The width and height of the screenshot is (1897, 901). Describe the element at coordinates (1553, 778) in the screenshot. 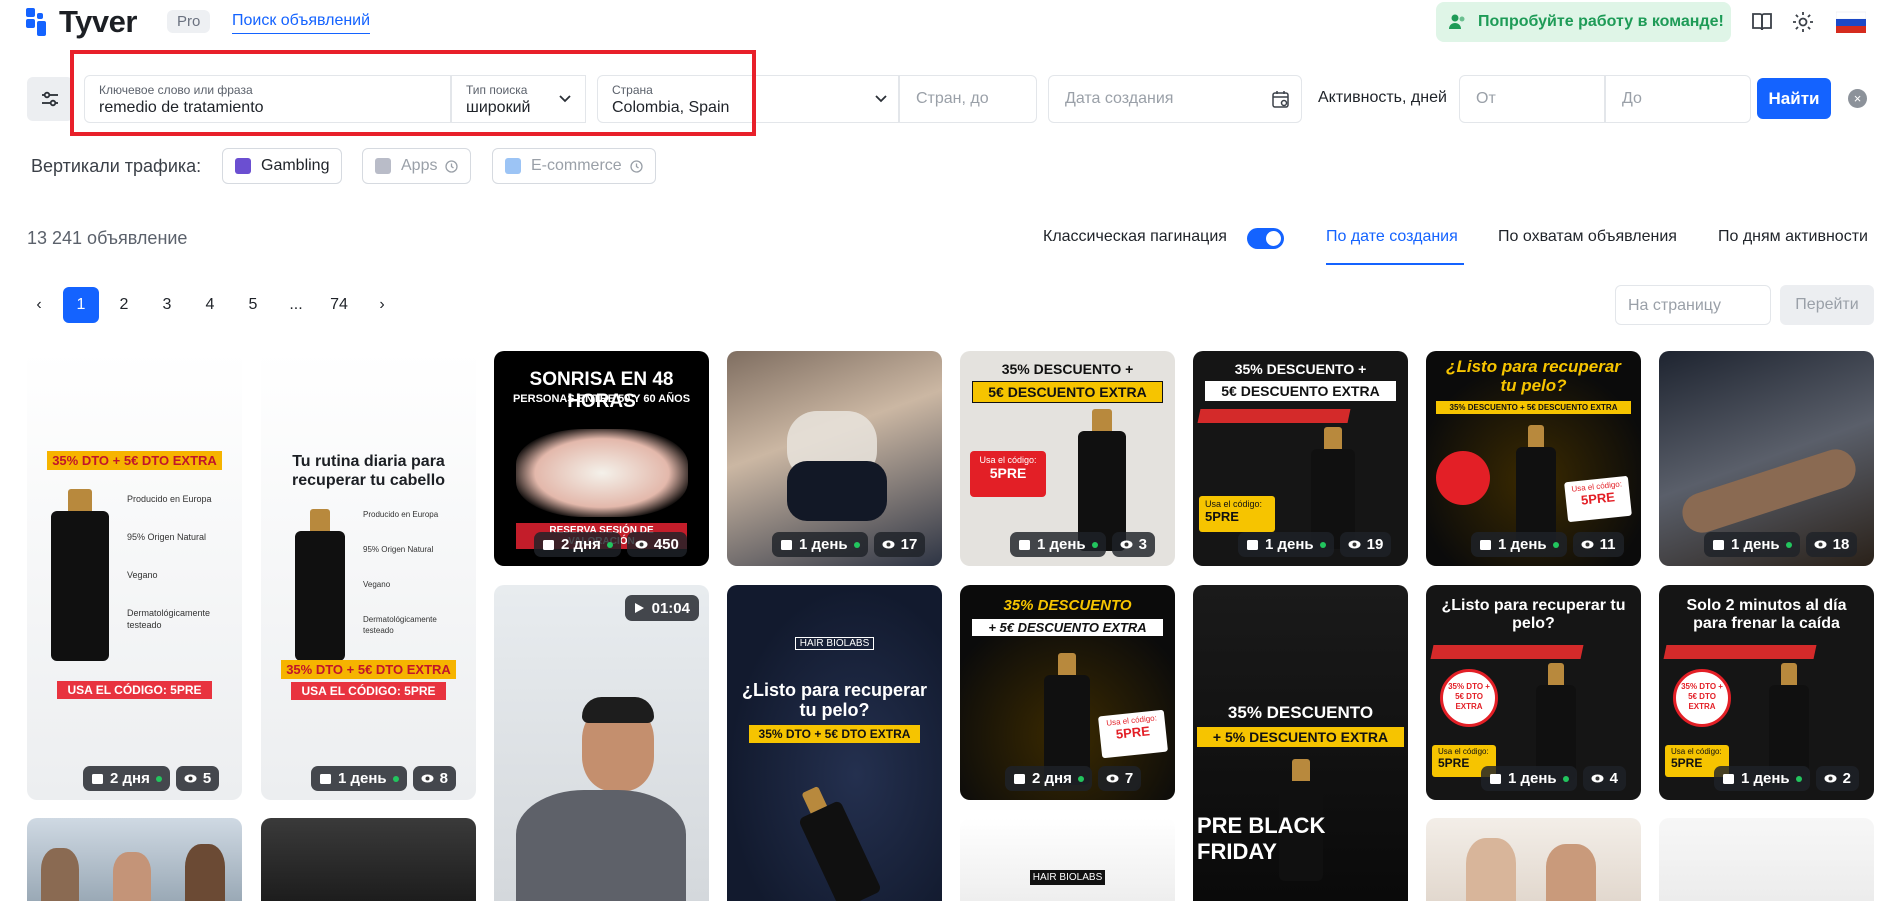

I see `ad-stats: 1 день 4` at that location.